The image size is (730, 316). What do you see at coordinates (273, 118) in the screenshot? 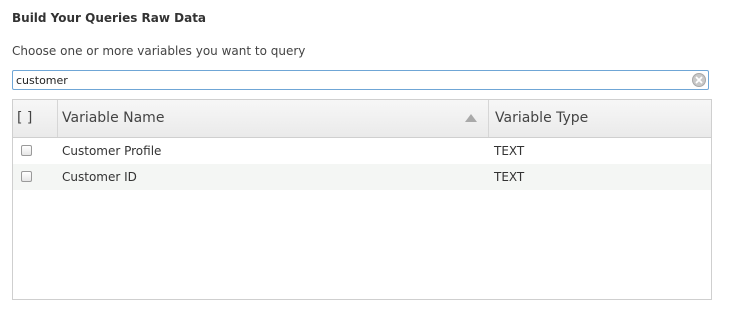
I see `variable-name-header: Variable Name` at bounding box center [273, 118].